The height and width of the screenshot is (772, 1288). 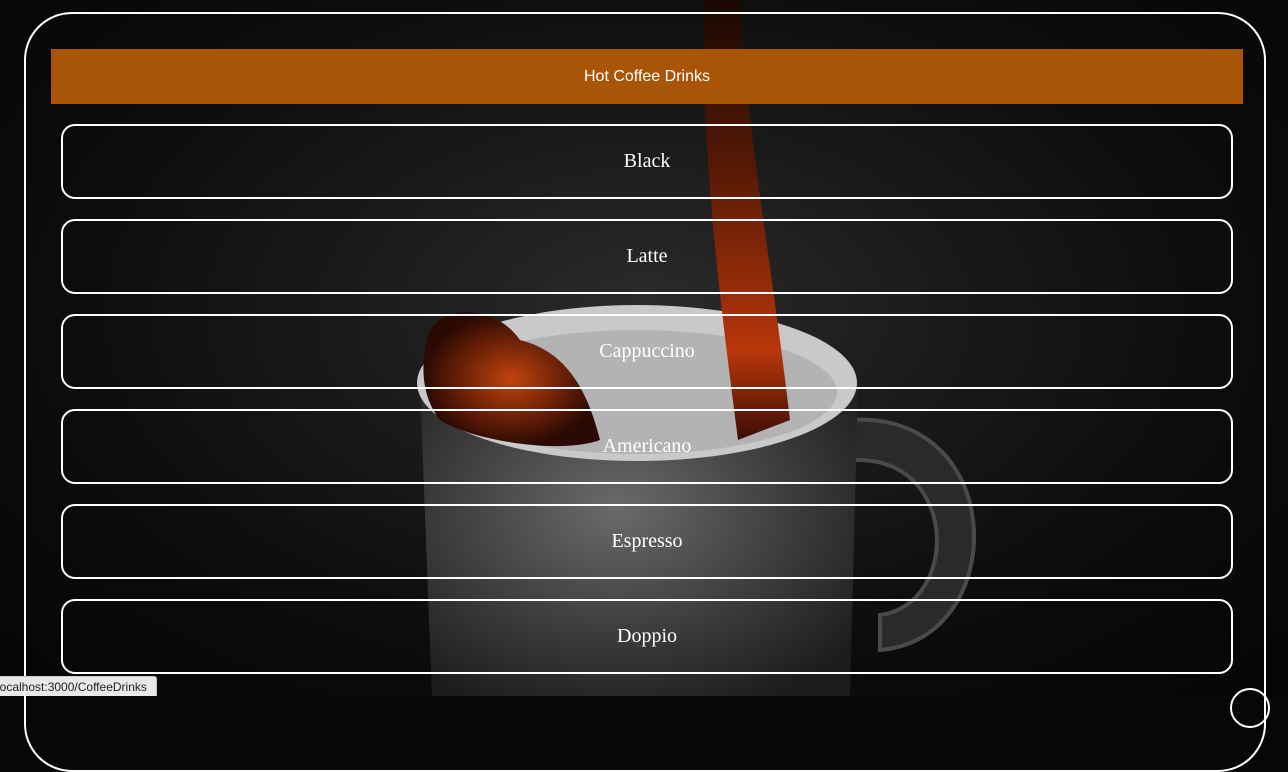 I want to click on page-header: Hot Coffee Drinks, so click(x=647, y=76).